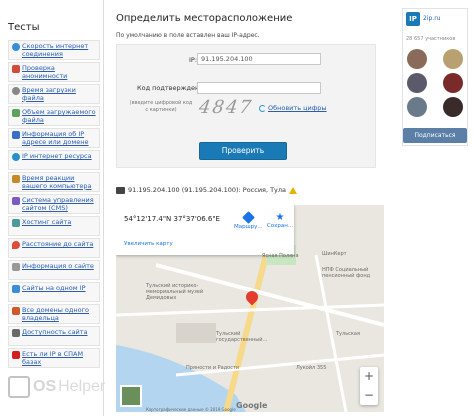 The width and height of the screenshot is (474, 416). Describe the element at coordinates (348, 334) in the screenshot. I see `map-label: Тульская` at that location.